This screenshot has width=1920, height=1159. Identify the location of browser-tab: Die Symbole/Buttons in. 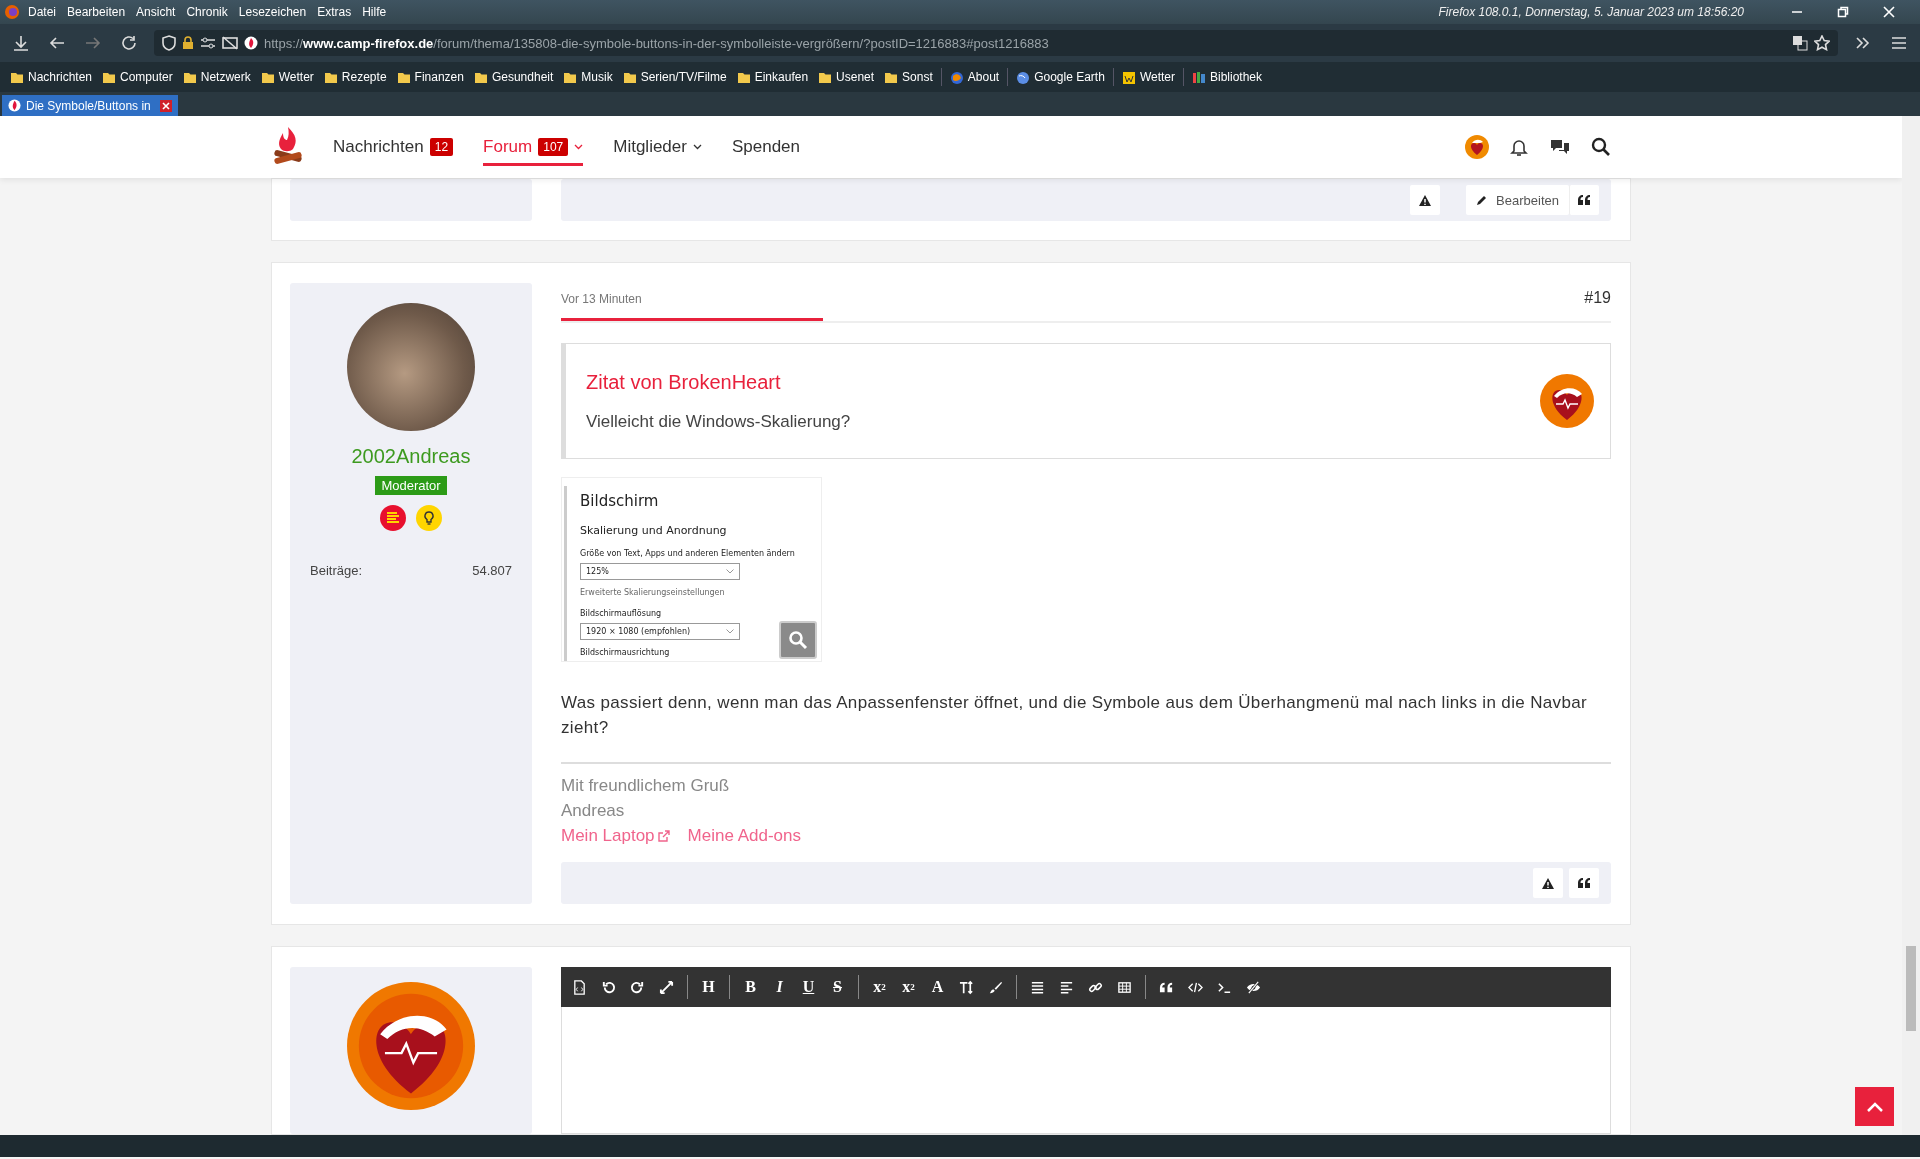
(90, 105).